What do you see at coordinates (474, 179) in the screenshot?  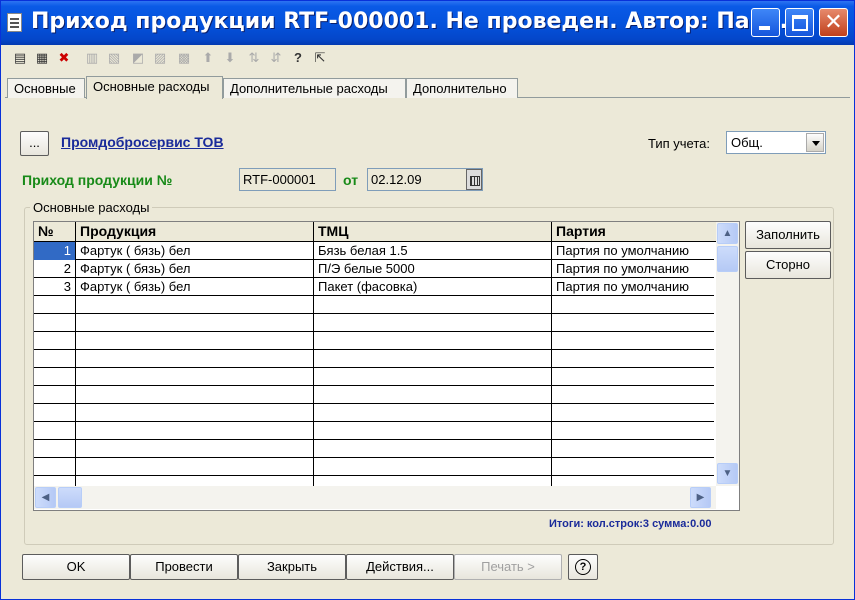 I see `calendar-icon` at bounding box center [474, 179].